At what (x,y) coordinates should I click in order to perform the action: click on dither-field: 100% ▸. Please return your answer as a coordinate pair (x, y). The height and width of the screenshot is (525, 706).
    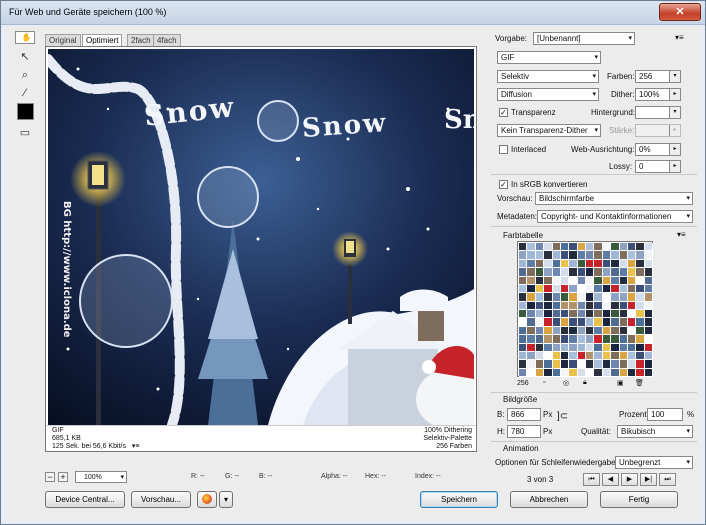
    Looking at the image, I should click on (658, 94).